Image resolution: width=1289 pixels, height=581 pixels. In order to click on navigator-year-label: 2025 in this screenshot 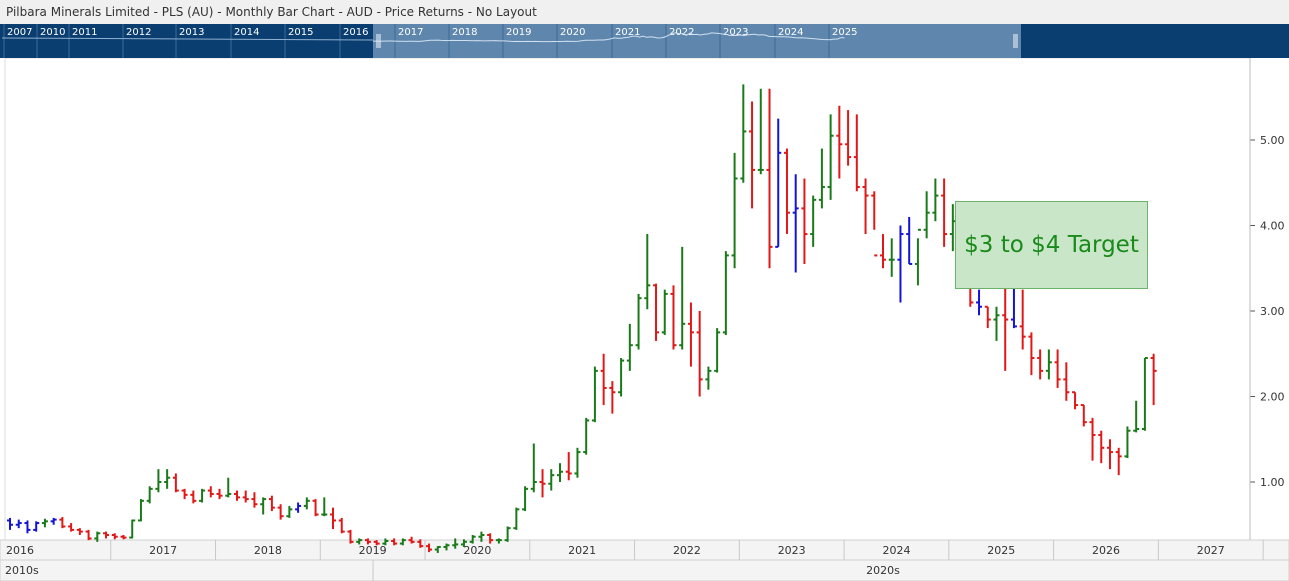, I will do `click(844, 32)`.